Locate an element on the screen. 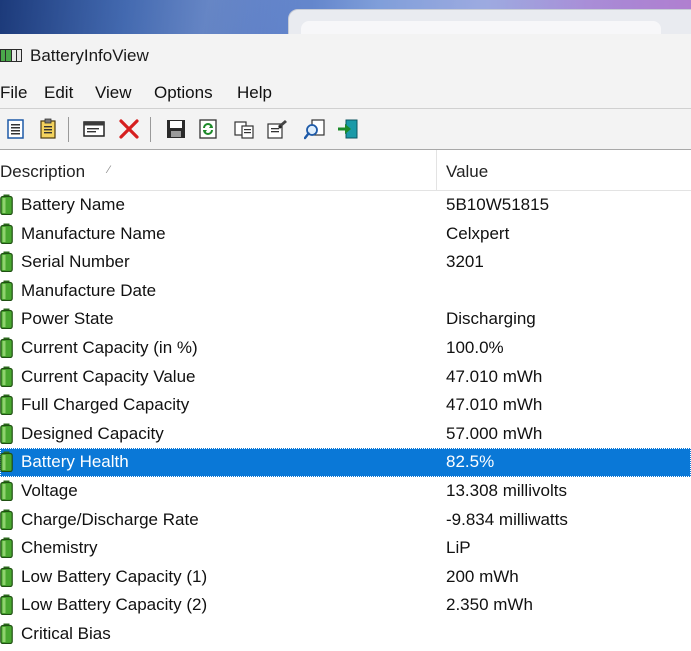 This screenshot has width=691, height=651. properties-window-icon is located at coordinates (94, 129).